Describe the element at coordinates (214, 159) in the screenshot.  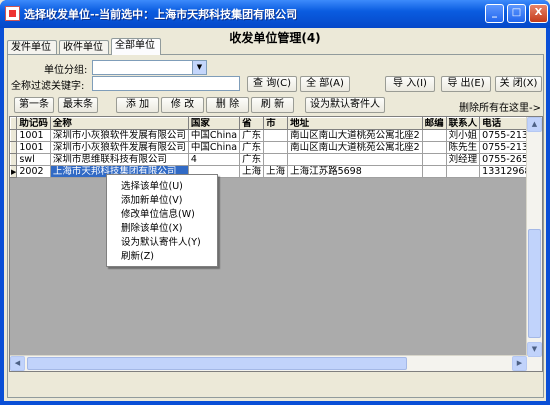
I see `table-cell: 4` at that location.